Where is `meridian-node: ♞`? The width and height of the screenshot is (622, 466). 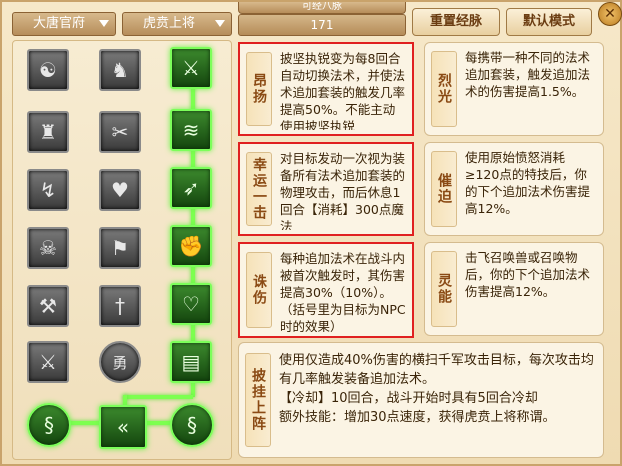 meridian-node: ♞ is located at coordinates (120, 70).